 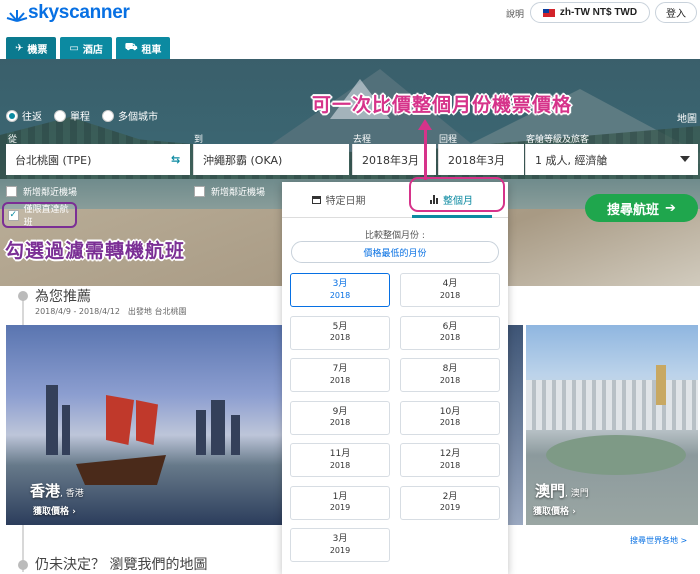 I want to click on return-date-input: 2018年3月, so click(x=481, y=159).